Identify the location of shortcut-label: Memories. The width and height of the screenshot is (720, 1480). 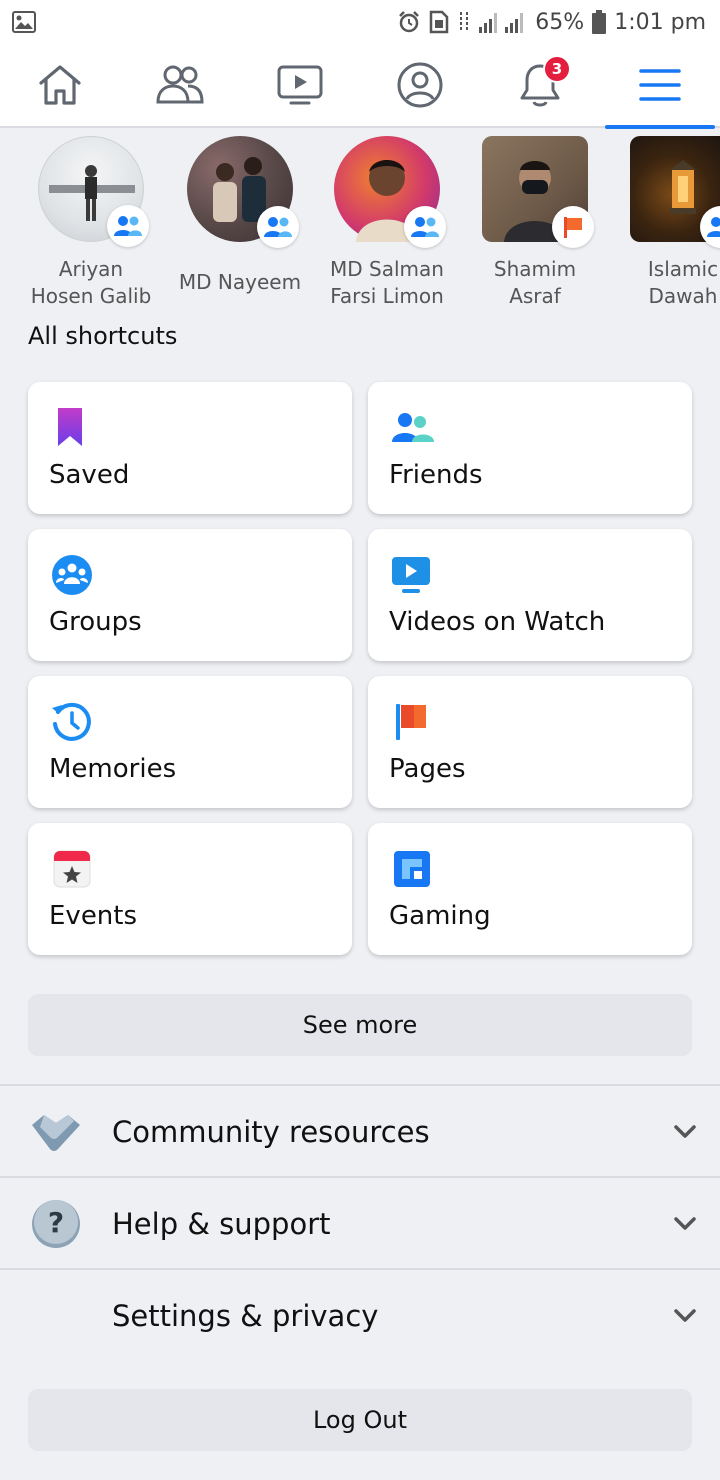
(113, 769).